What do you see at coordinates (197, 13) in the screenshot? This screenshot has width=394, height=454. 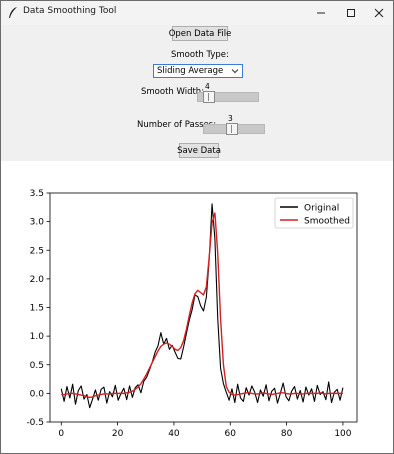 I see `title-bar: Data Smoothing Tool` at bounding box center [197, 13].